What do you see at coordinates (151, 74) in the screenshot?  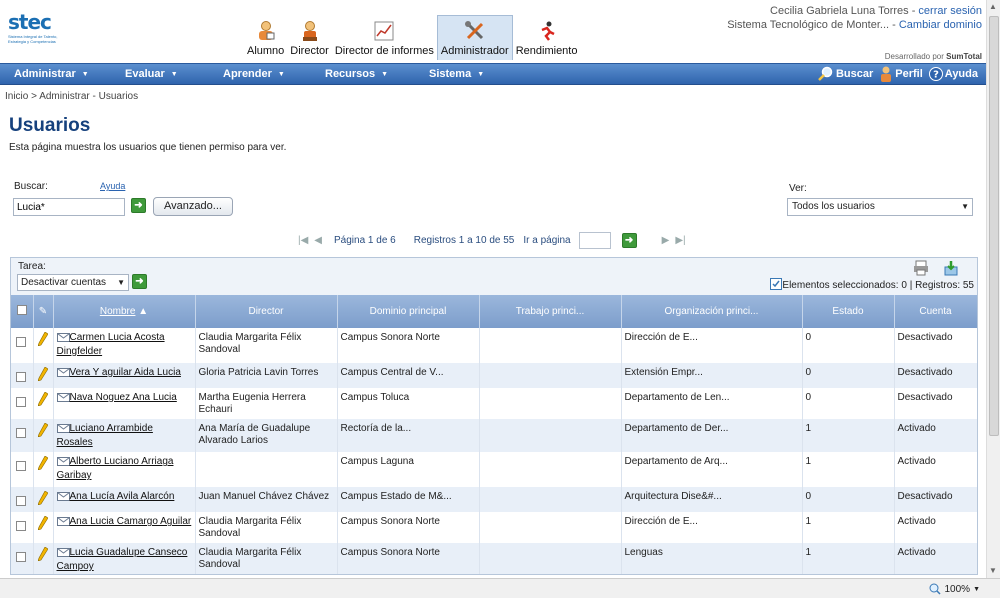 I see `menu-evaluar: Evaluar ▼` at bounding box center [151, 74].